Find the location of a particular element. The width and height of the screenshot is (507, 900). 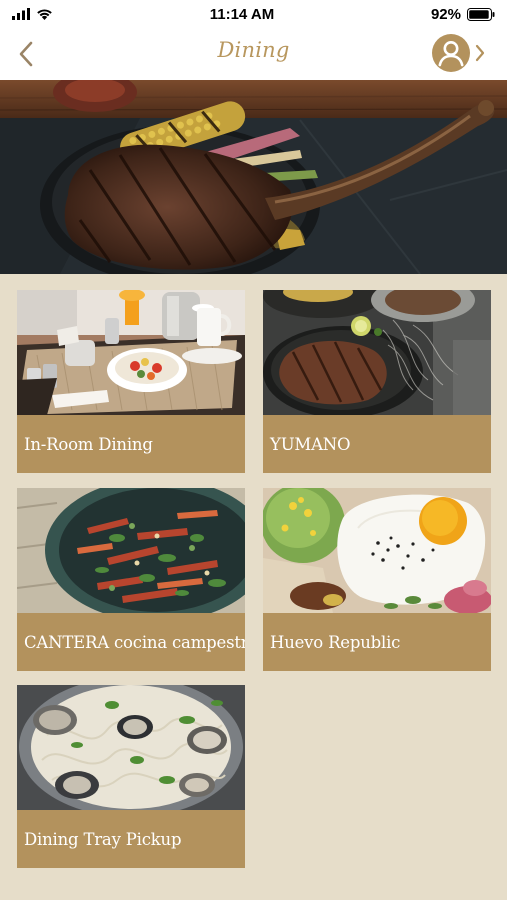

status-right: 92% is located at coordinates (463, 14).